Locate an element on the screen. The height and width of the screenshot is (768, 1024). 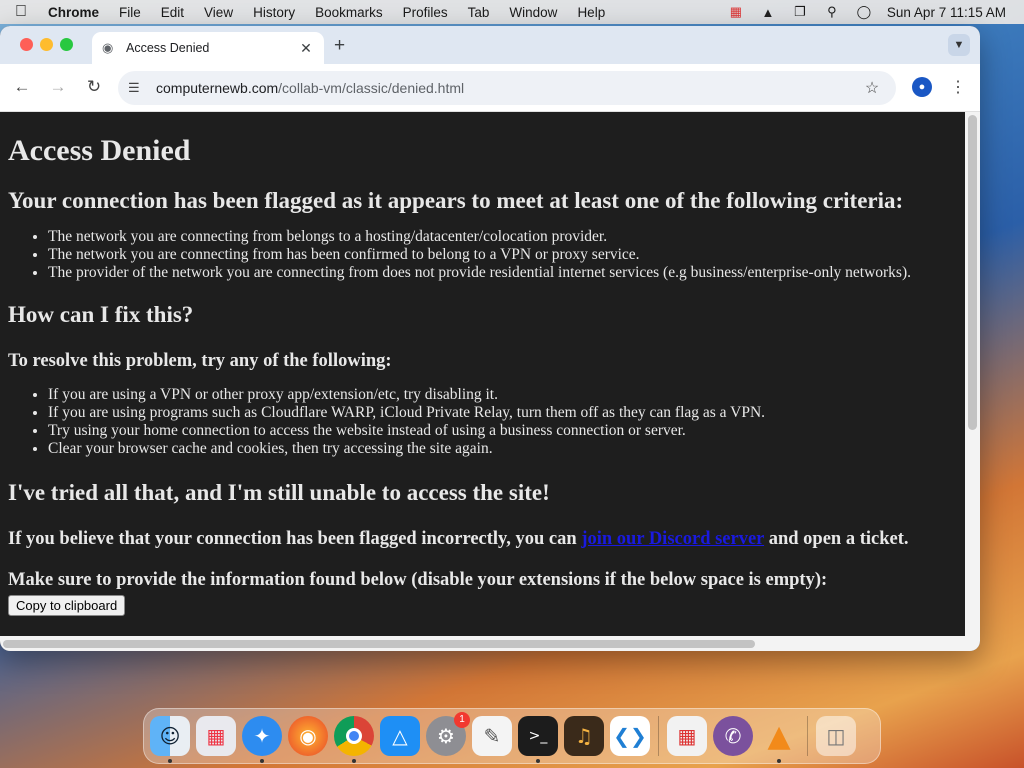
menu-app-name: Chrome is located at coordinates (75, 12).